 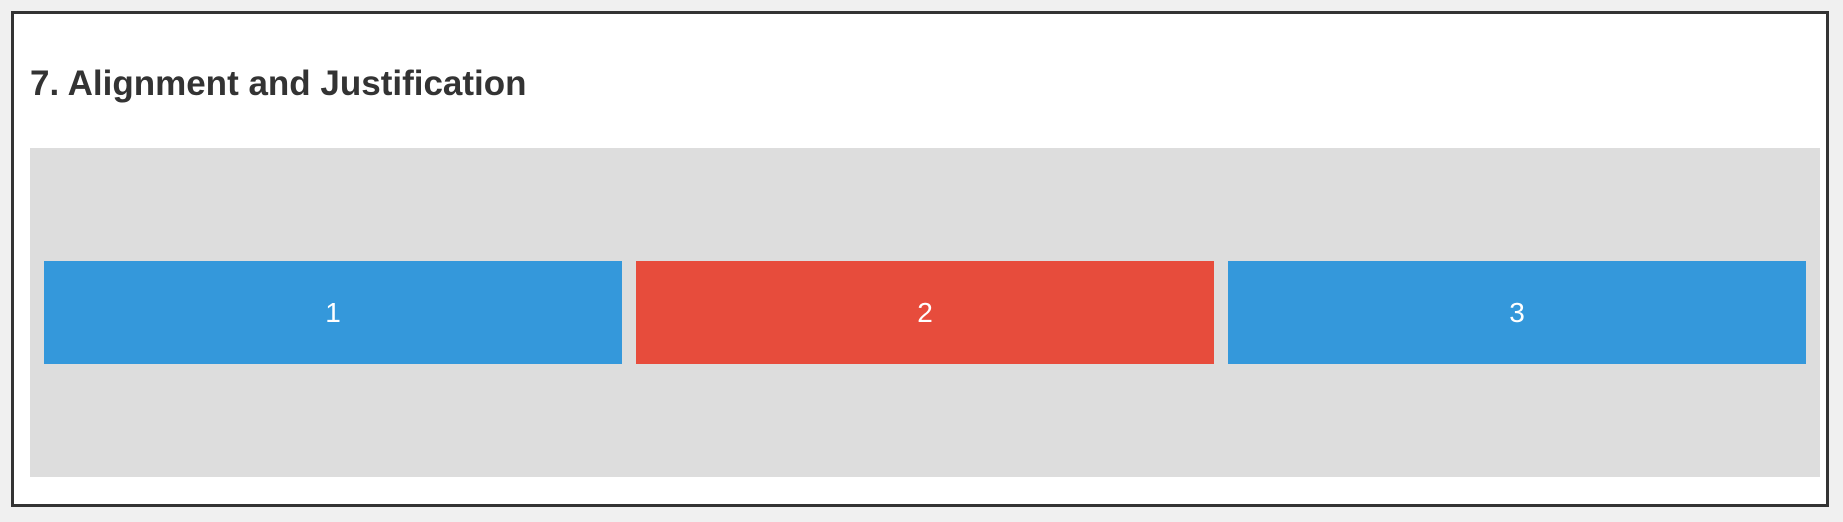 I want to click on section-title: 7. Alignment and Justification, so click(x=278, y=83).